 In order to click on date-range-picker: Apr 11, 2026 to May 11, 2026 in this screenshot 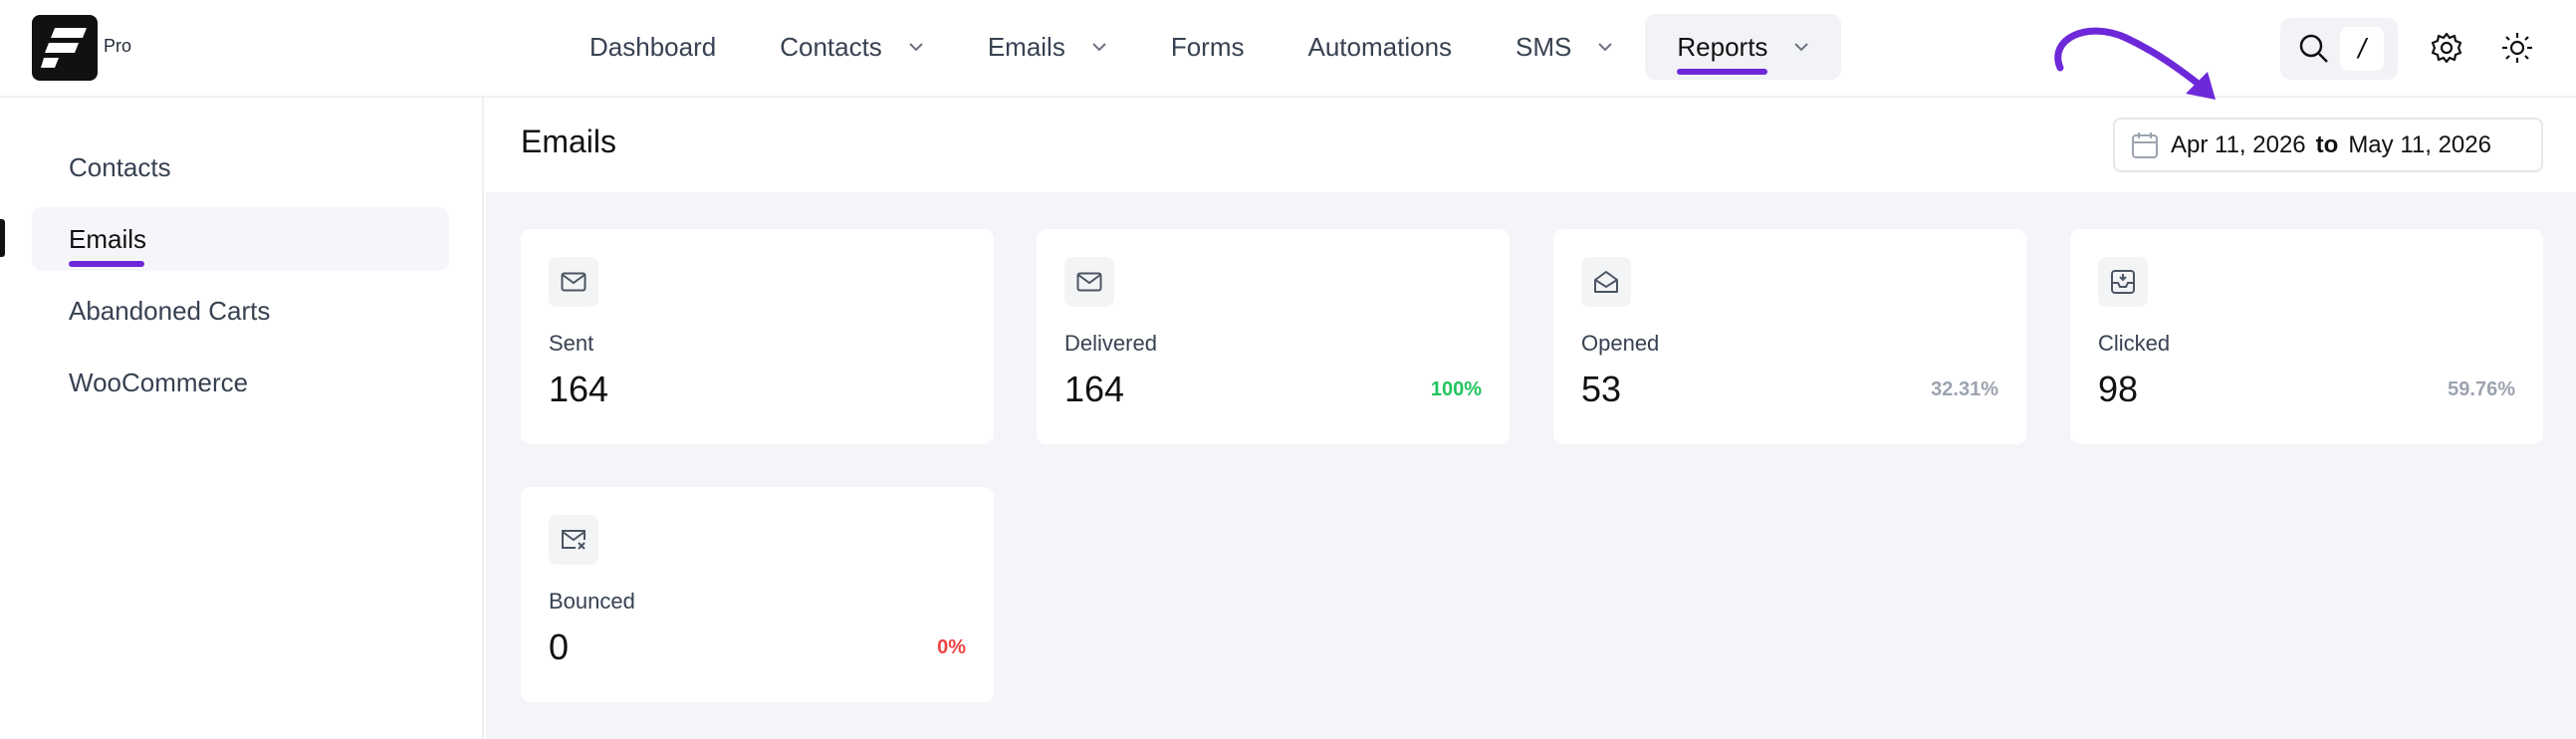, I will do `click(2328, 145)`.